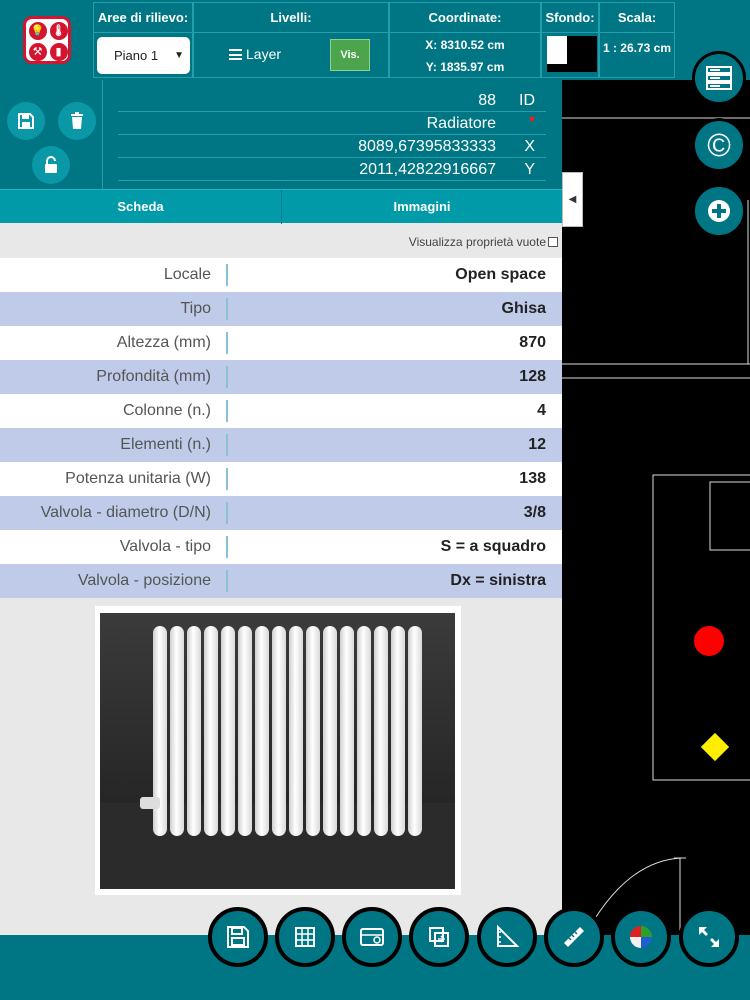 This screenshot has width=750, height=1000. I want to click on property-value: 870, so click(532, 343).